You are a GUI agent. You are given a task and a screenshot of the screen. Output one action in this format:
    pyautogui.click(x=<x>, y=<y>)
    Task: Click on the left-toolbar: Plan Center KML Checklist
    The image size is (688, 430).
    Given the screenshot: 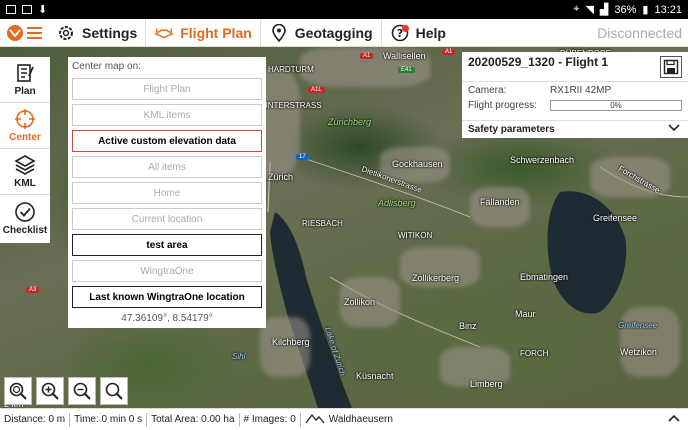 What is the action you would take?
    pyautogui.click(x=25, y=150)
    